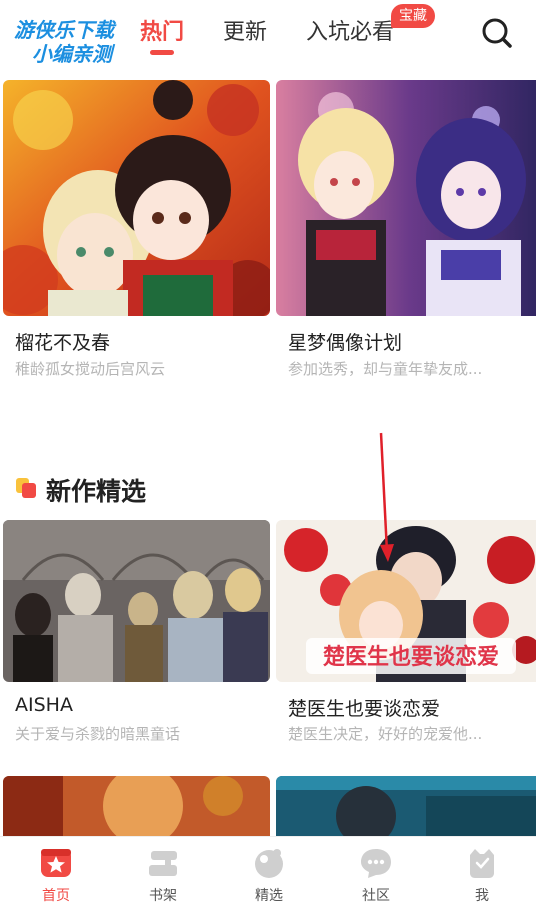 The width and height of the screenshot is (536, 902). I want to click on section-title: 新作精选, so click(96, 491).